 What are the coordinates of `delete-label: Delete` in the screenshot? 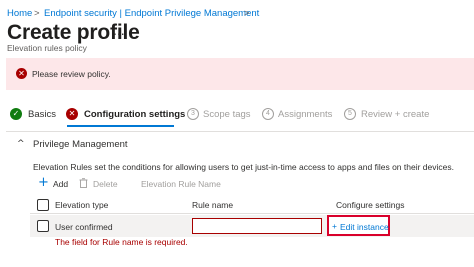 It's located at (105, 184).